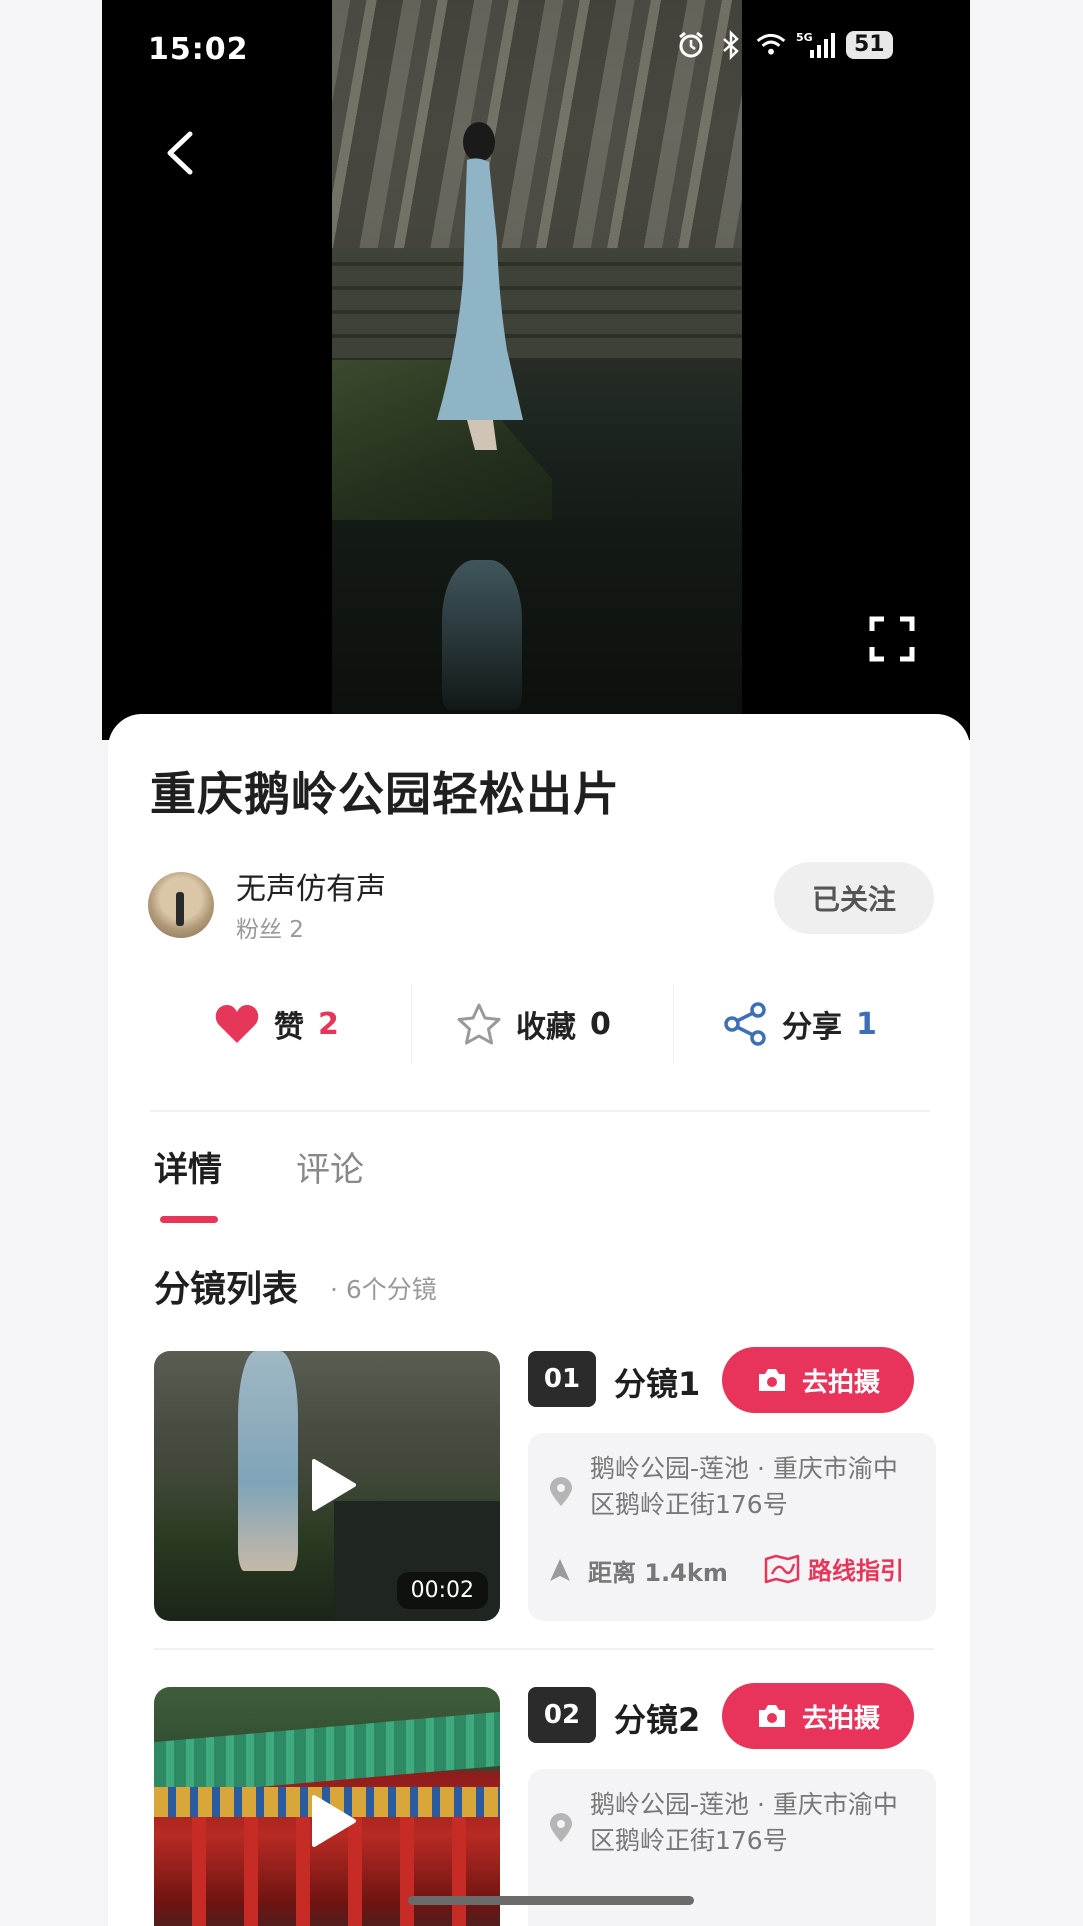 This screenshot has width=1083, height=1926. What do you see at coordinates (856, 1571) in the screenshot?
I see `route-guide-label: 路线指引` at bounding box center [856, 1571].